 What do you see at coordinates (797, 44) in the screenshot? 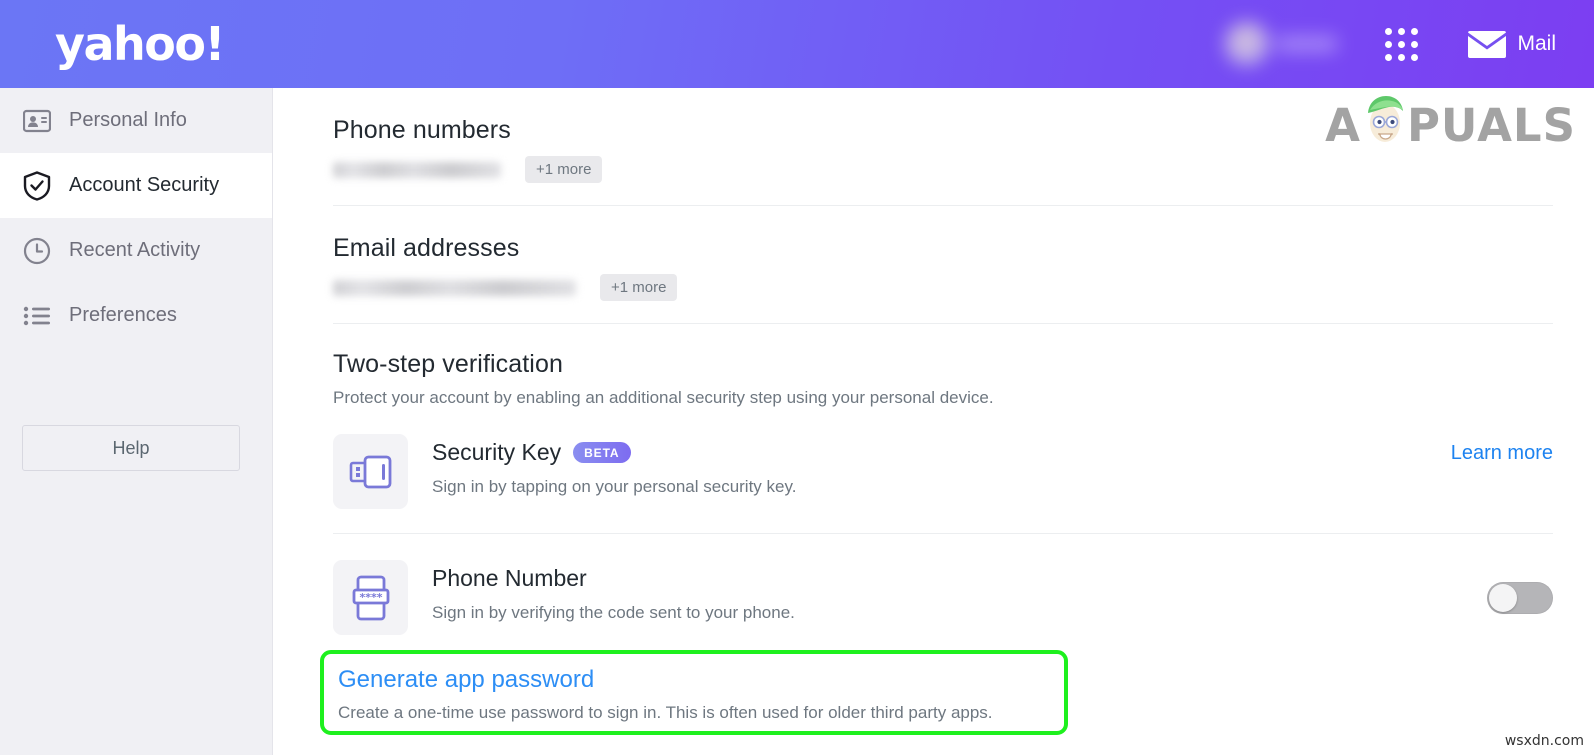
I see `top-header-bar: yahoo! Mail` at bounding box center [797, 44].